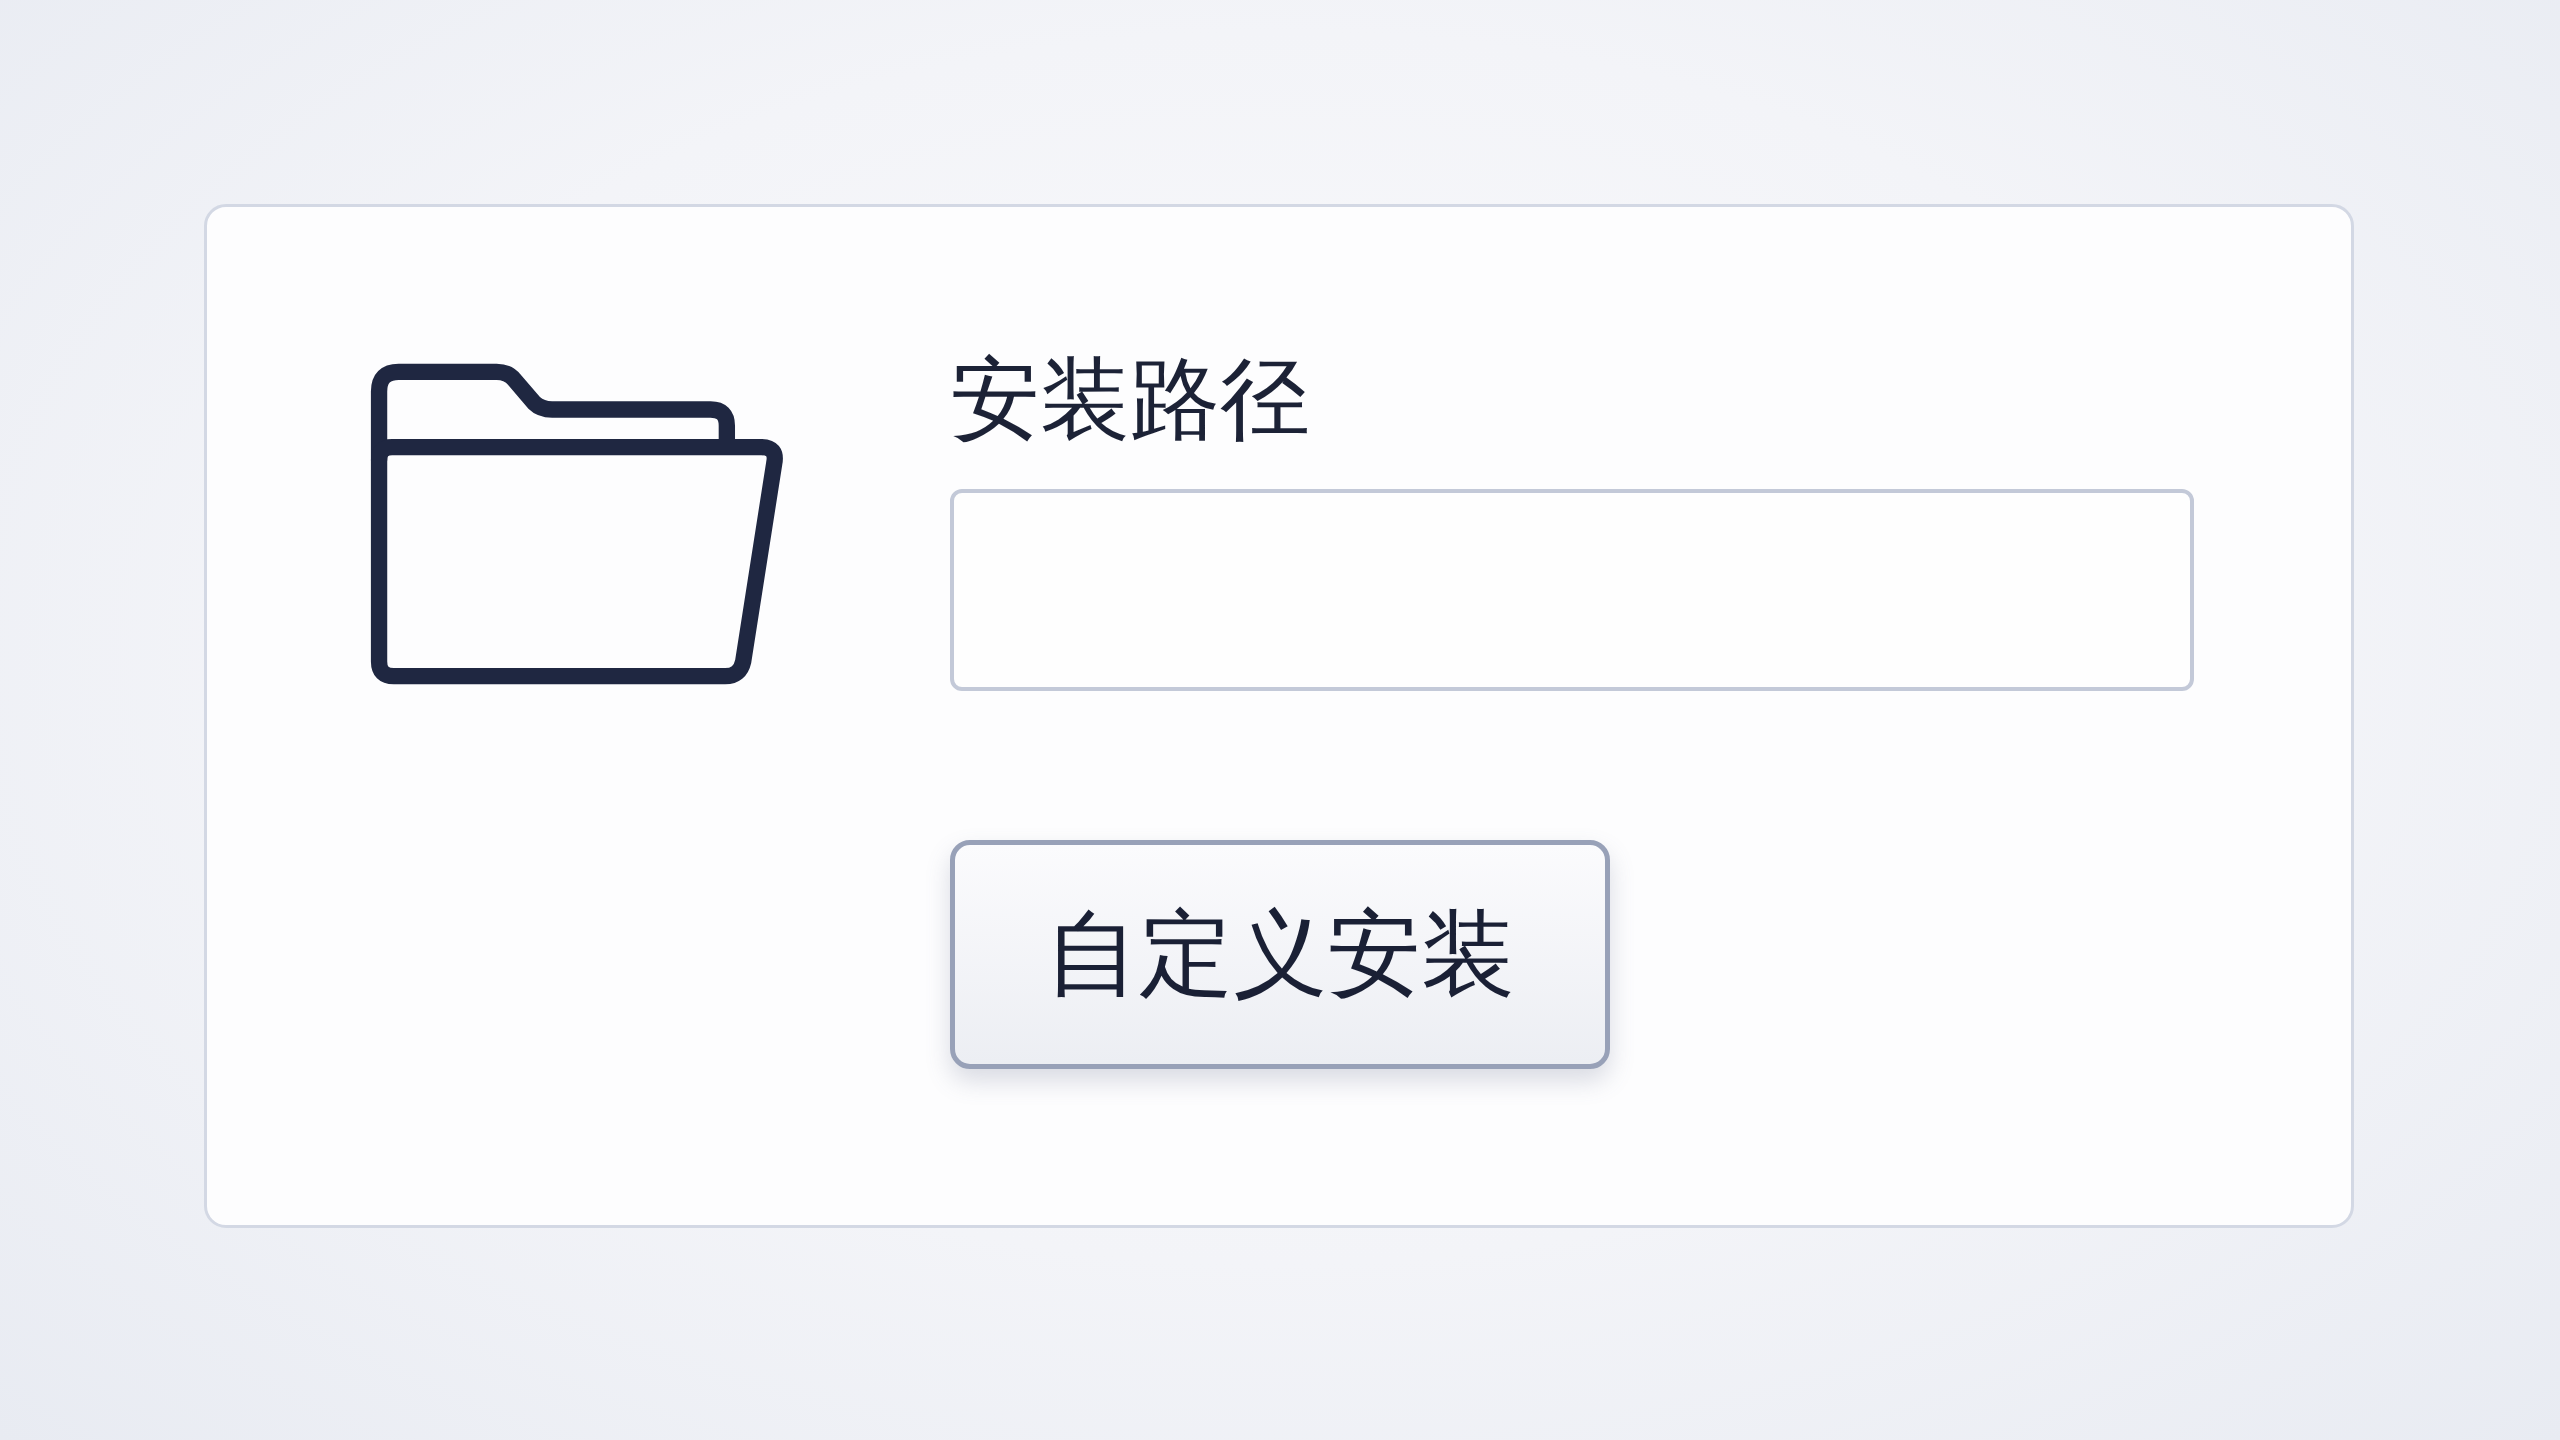  I want to click on custom-install-button: 自定义安装, so click(1280, 954).